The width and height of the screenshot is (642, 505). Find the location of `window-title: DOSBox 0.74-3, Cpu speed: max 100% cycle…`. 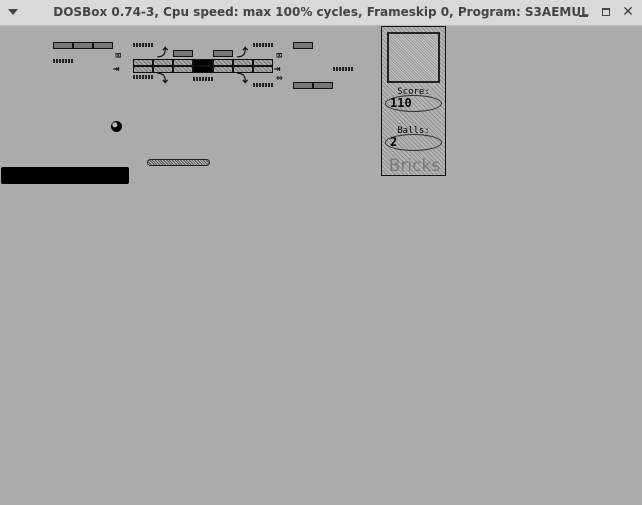

window-title: DOSBox 0.74-3, Cpu speed: max 100% cycle… is located at coordinates (321, 12).